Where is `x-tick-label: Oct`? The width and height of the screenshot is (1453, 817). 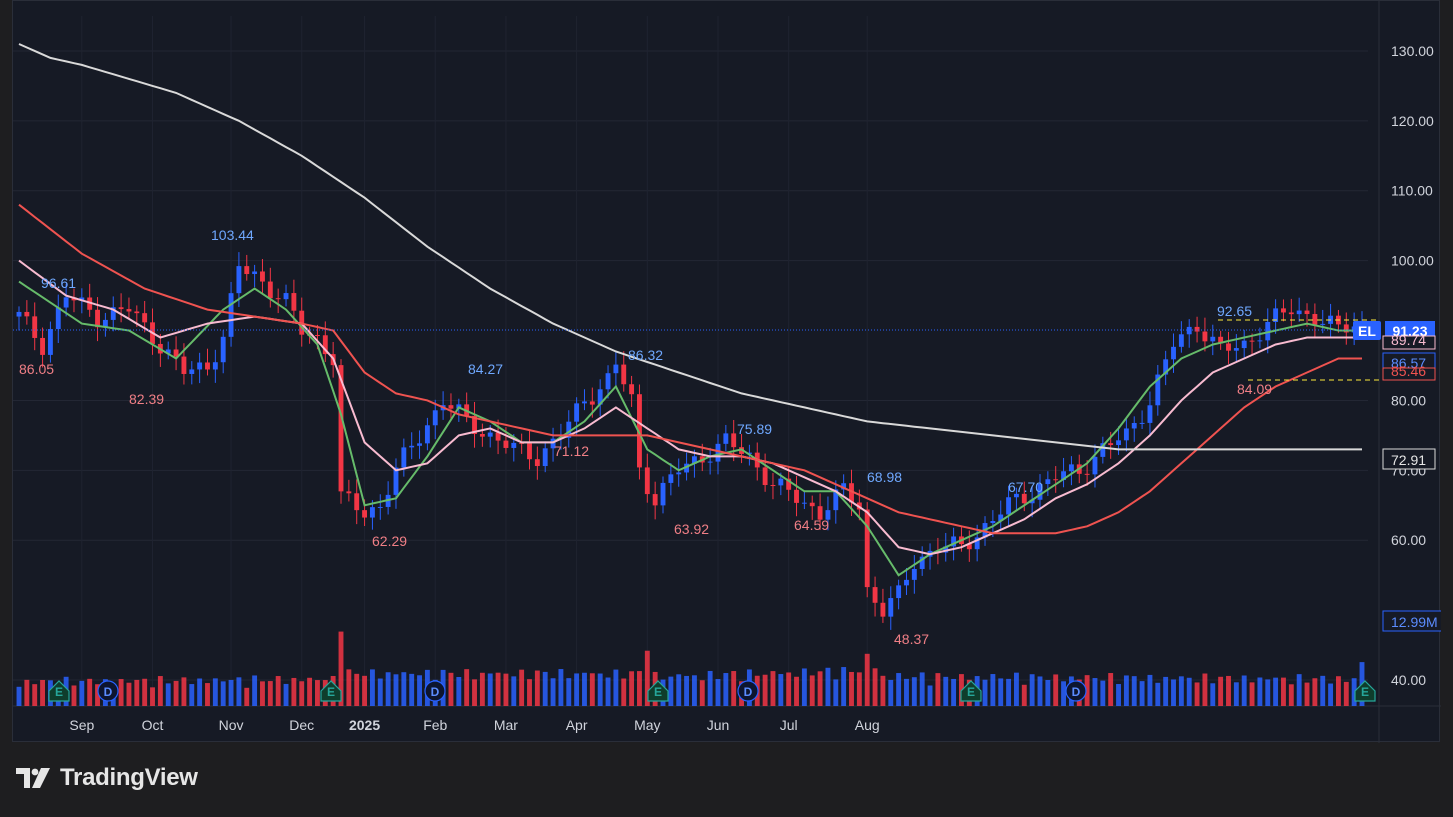
x-tick-label: Oct is located at coordinates (153, 725).